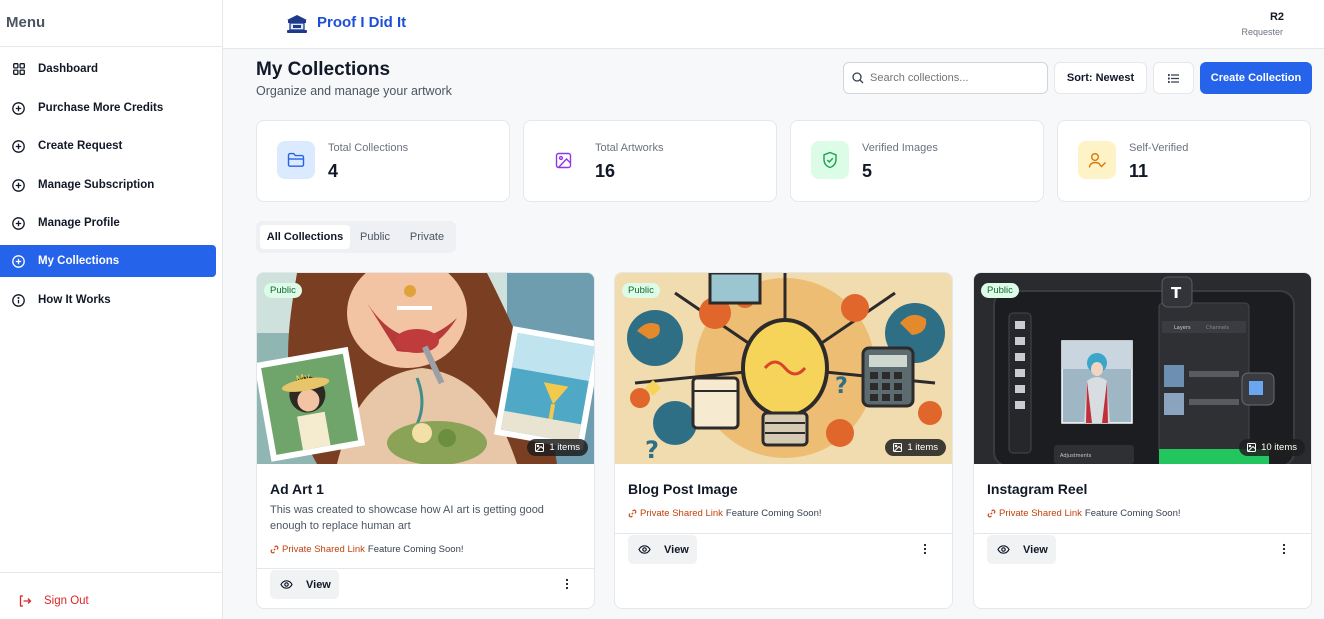 This screenshot has height=619, width=1324. Describe the element at coordinates (296, 160) in the screenshot. I see `folder-icon` at that location.